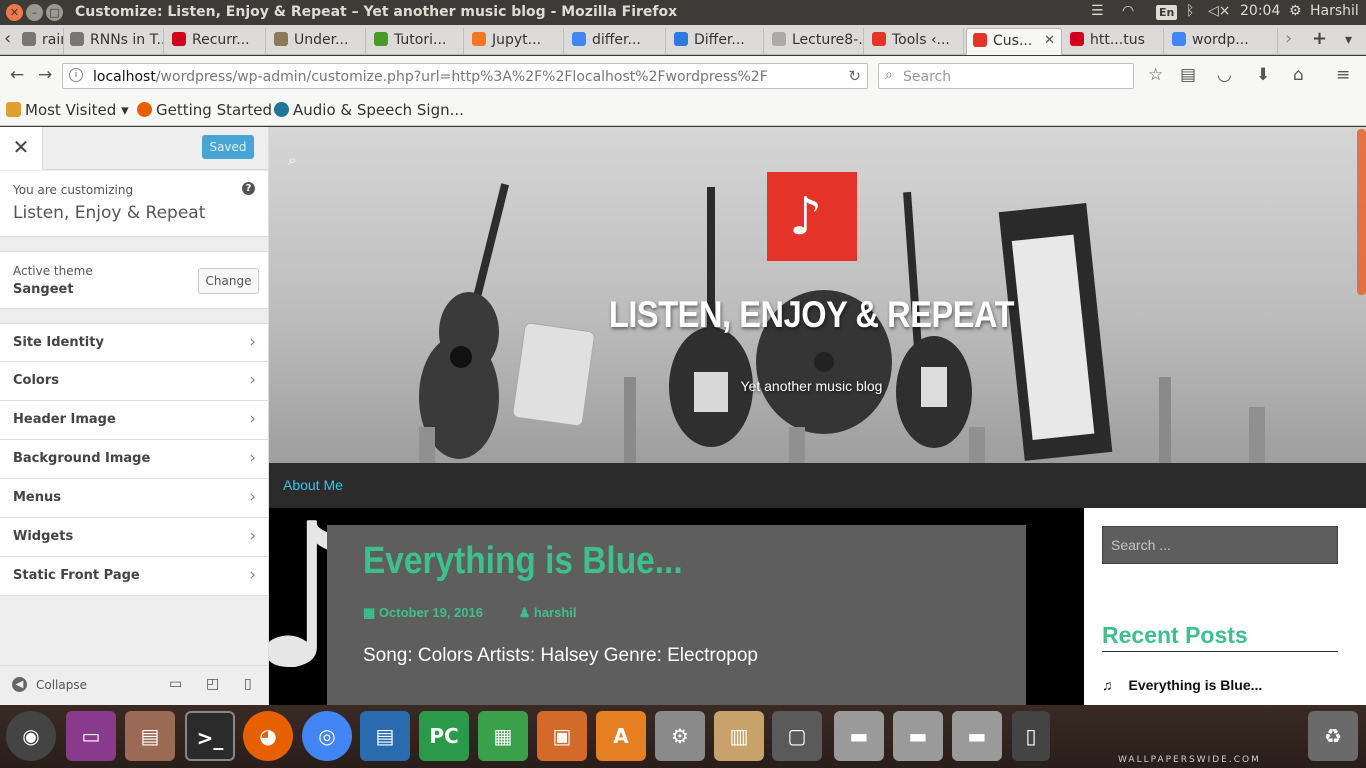 Image resolution: width=1366 pixels, height=768 pixels. I want to click on saved-button: Saved, so click(228, 147).